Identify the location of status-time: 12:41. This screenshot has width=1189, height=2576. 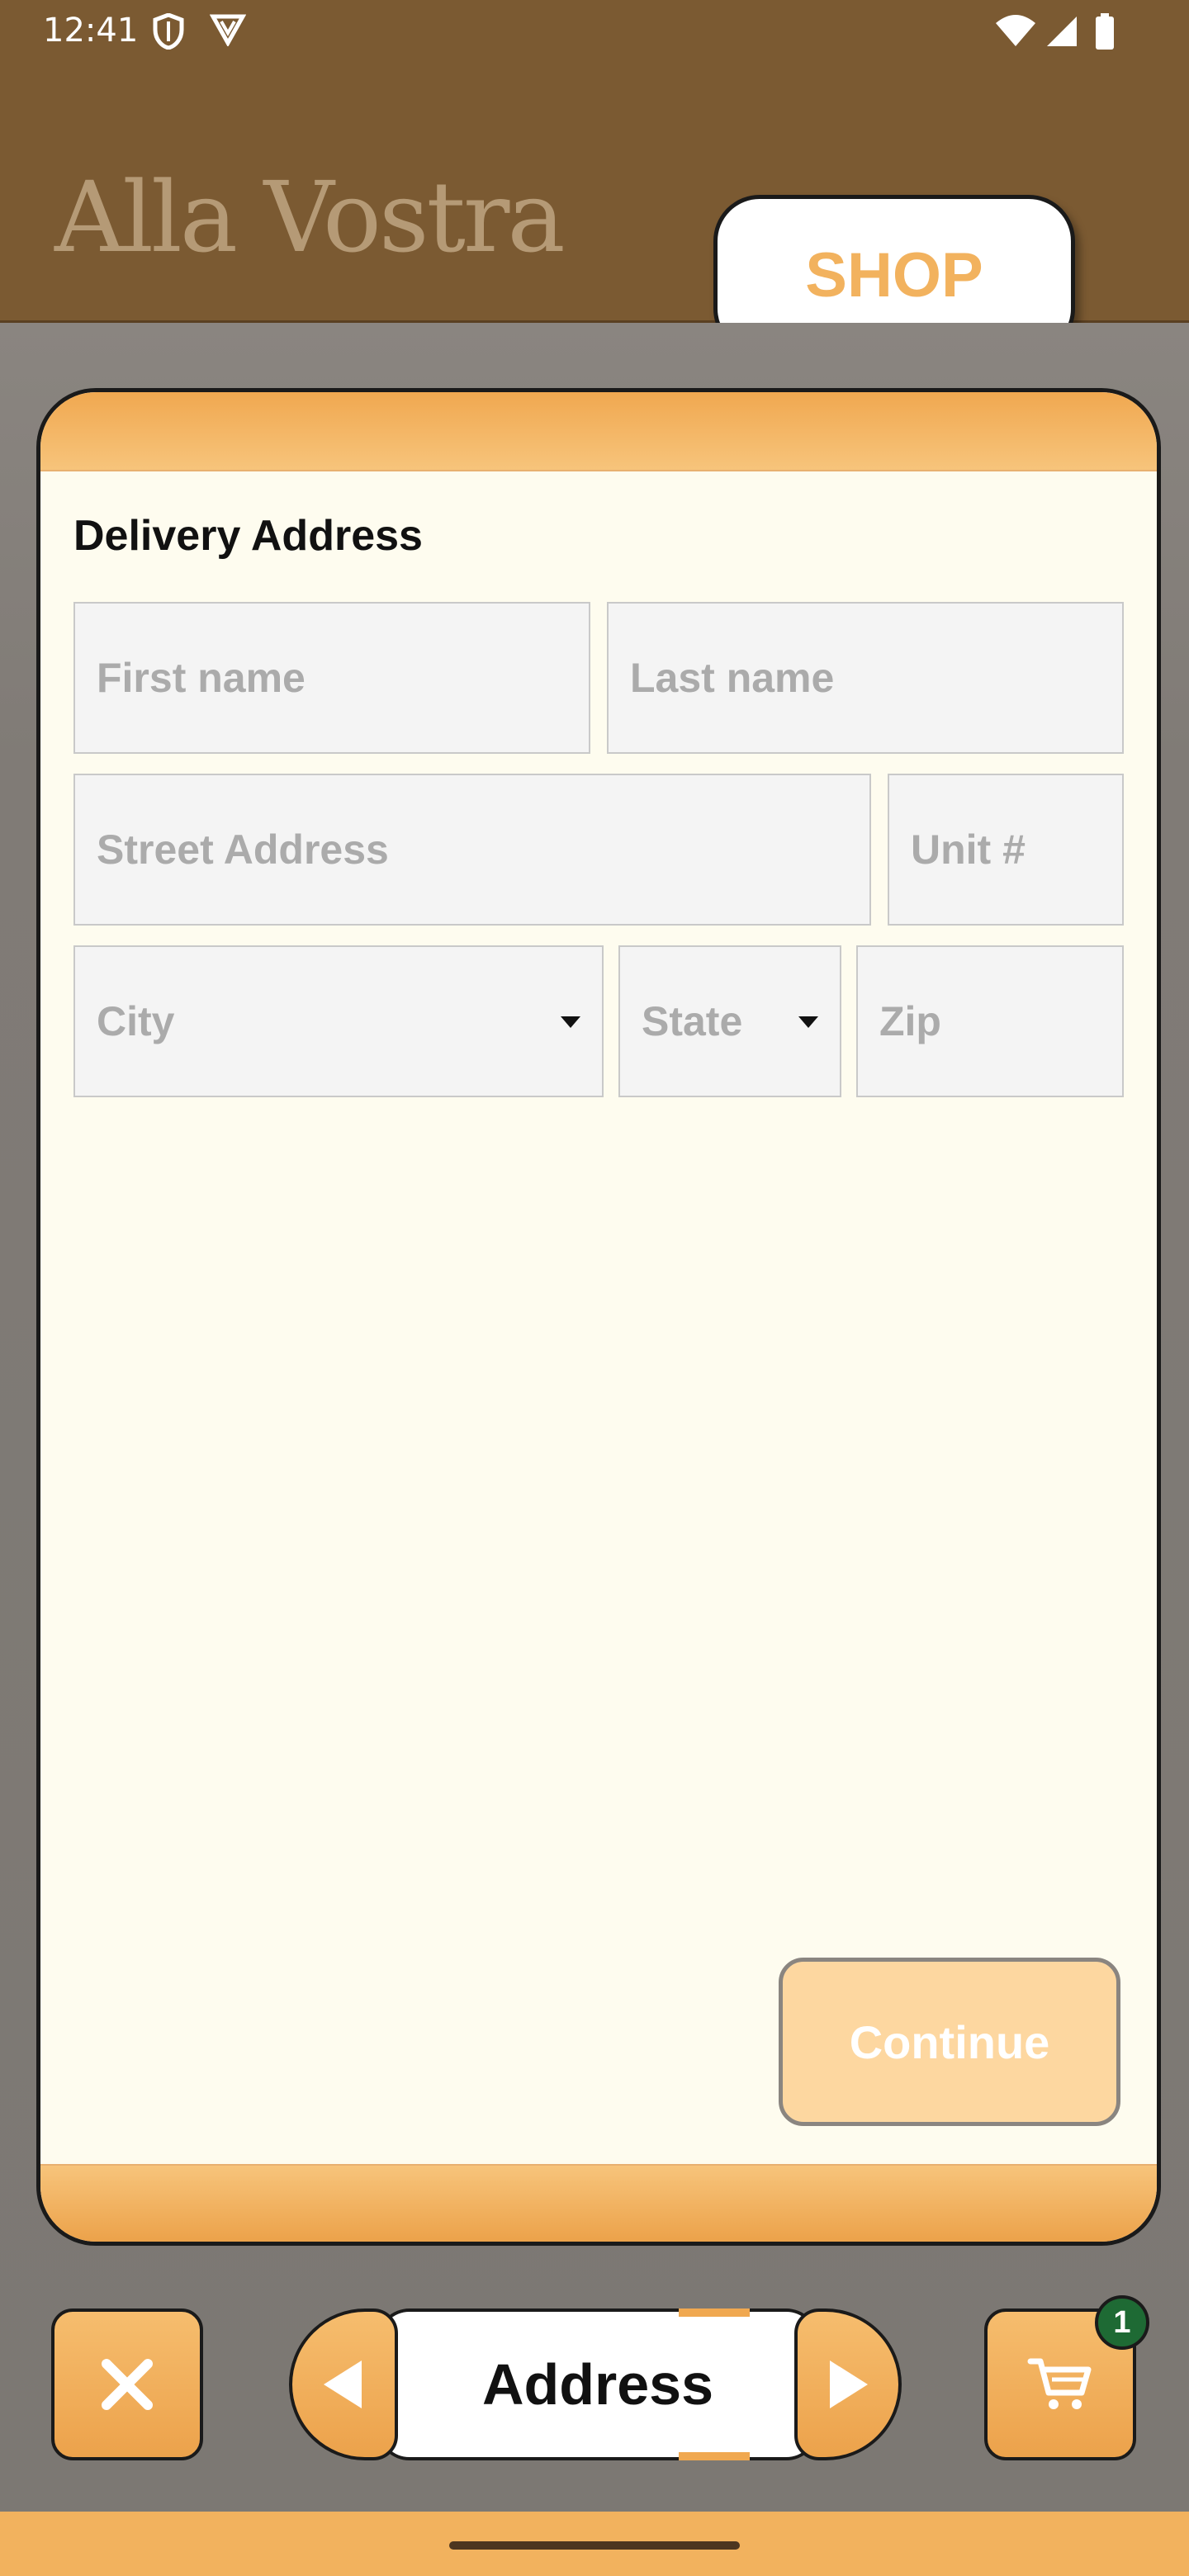
(91, 31).